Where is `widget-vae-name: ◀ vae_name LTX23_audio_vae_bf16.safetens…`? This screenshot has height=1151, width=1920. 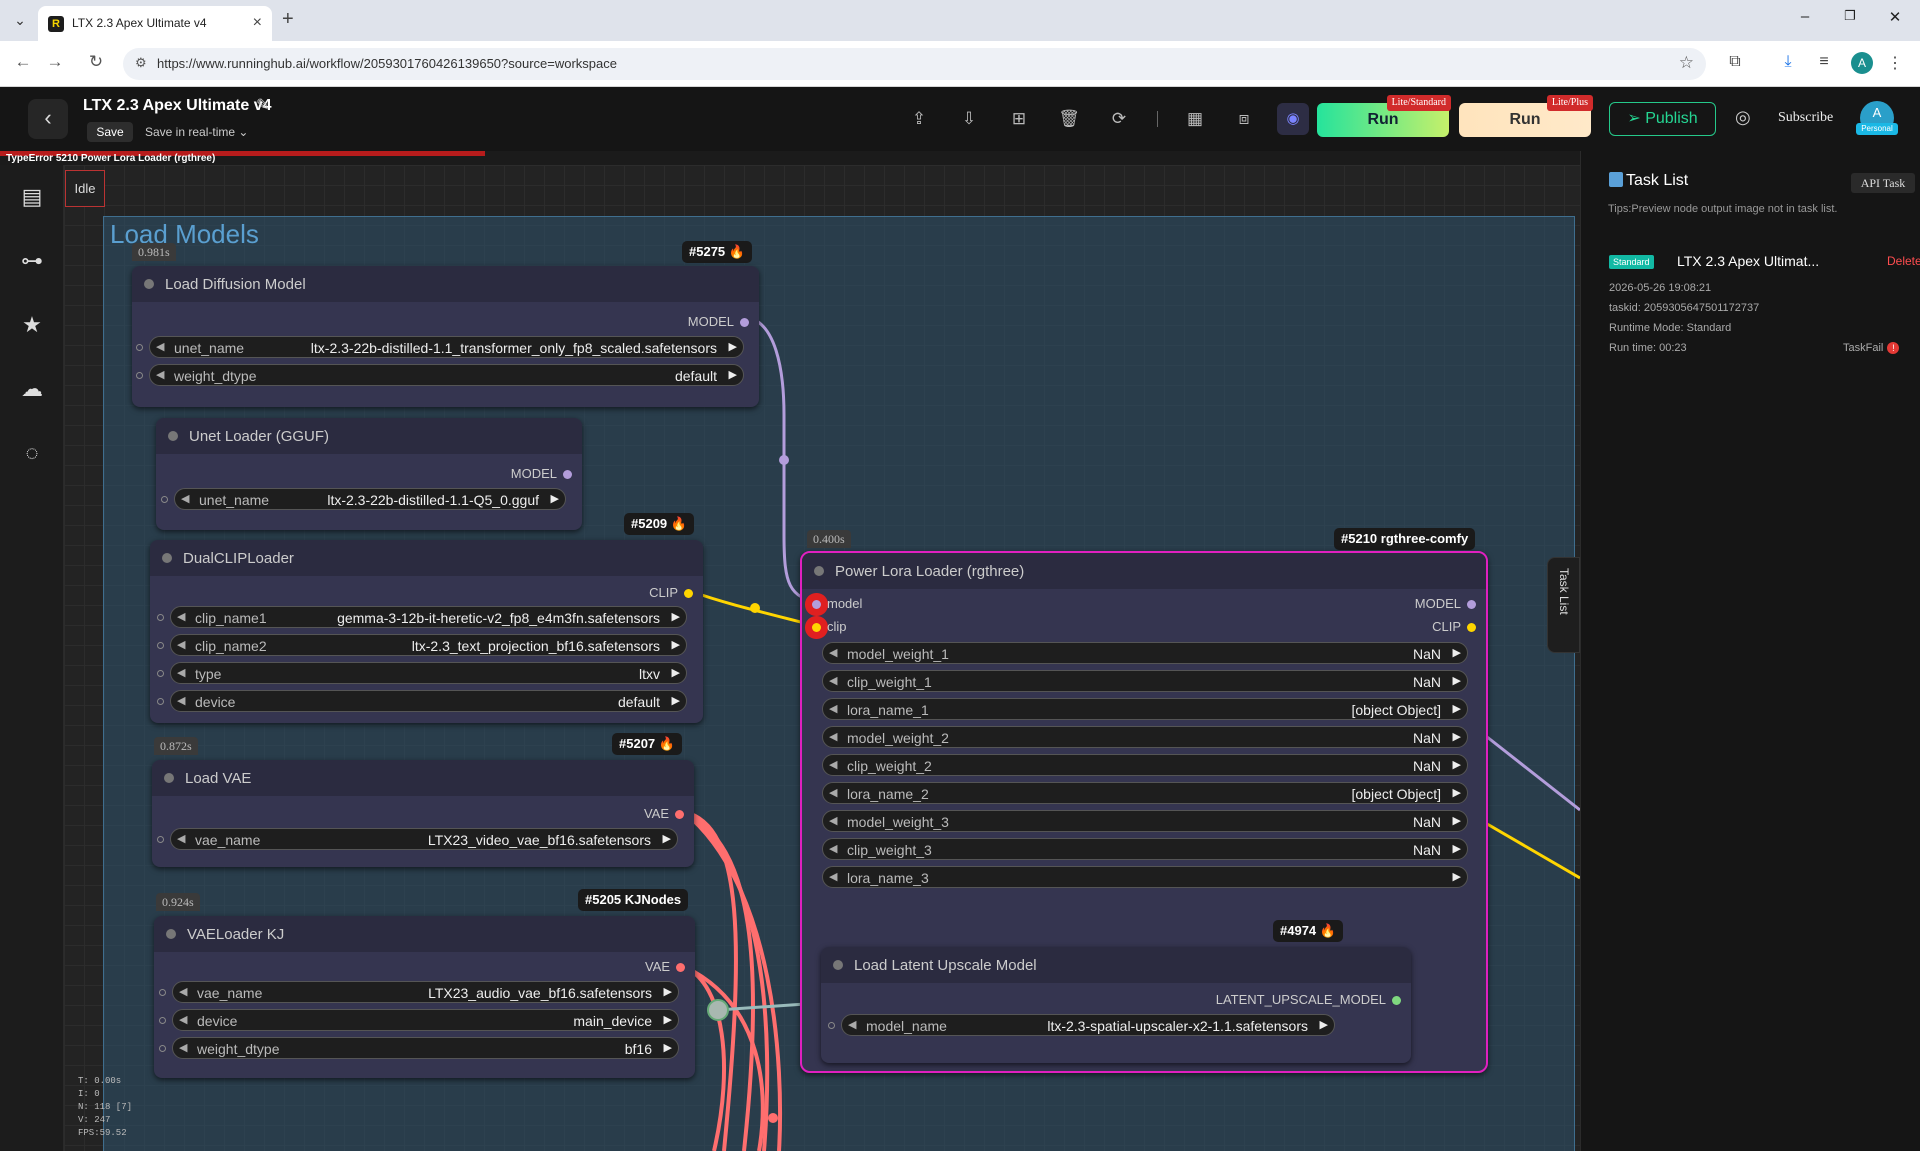 widget-vae-name: ◀ vae_name LTX23_audio_vae_bf16.safetens… is located at coordinates (419, 992).